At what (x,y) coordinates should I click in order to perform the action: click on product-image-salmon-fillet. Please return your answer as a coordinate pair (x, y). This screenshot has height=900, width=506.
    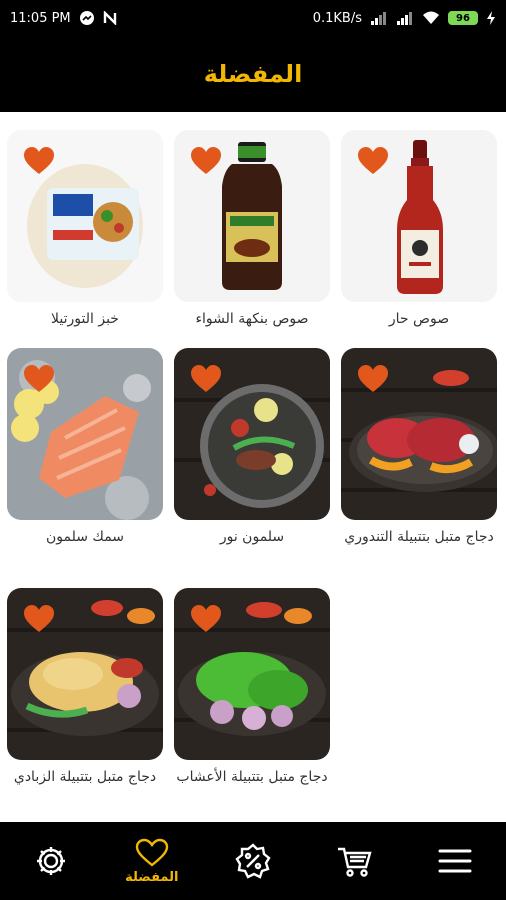
    Looking at the image, I should click on (85, 434).